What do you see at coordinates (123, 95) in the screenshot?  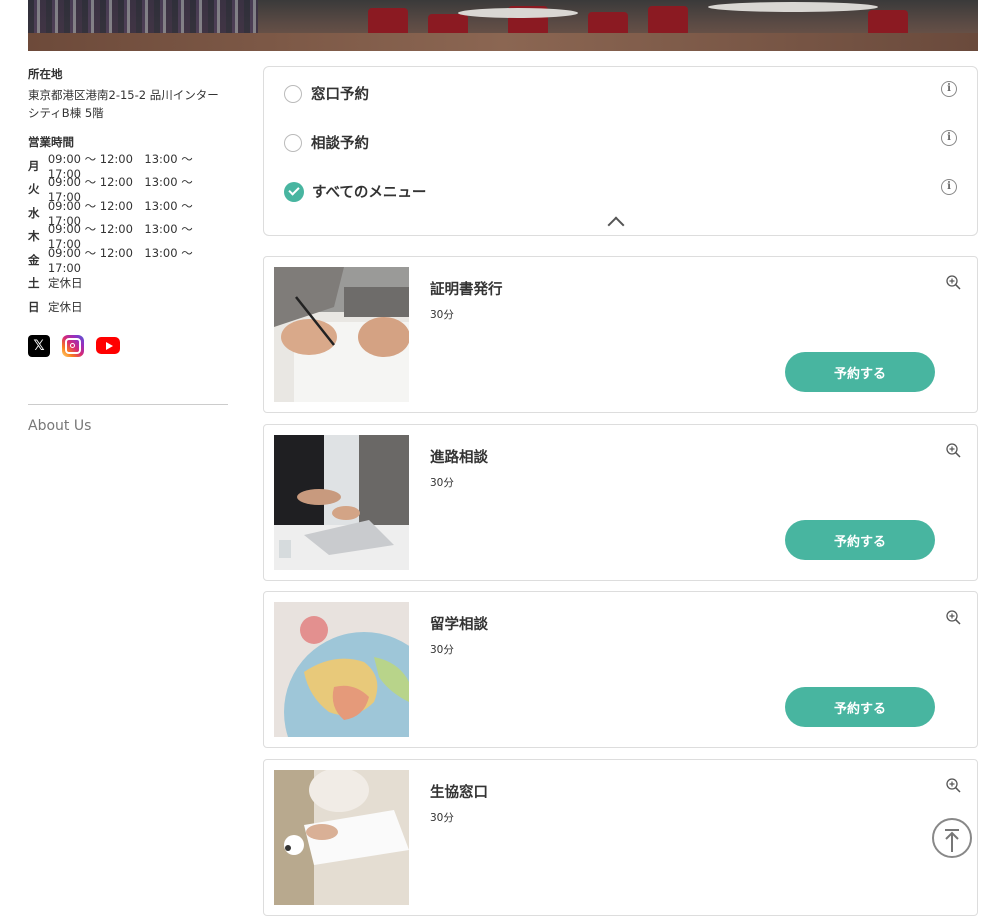 I see `address-line: 東京都港区港南2-15-2 品川インター` at bounding box center [123, 95].